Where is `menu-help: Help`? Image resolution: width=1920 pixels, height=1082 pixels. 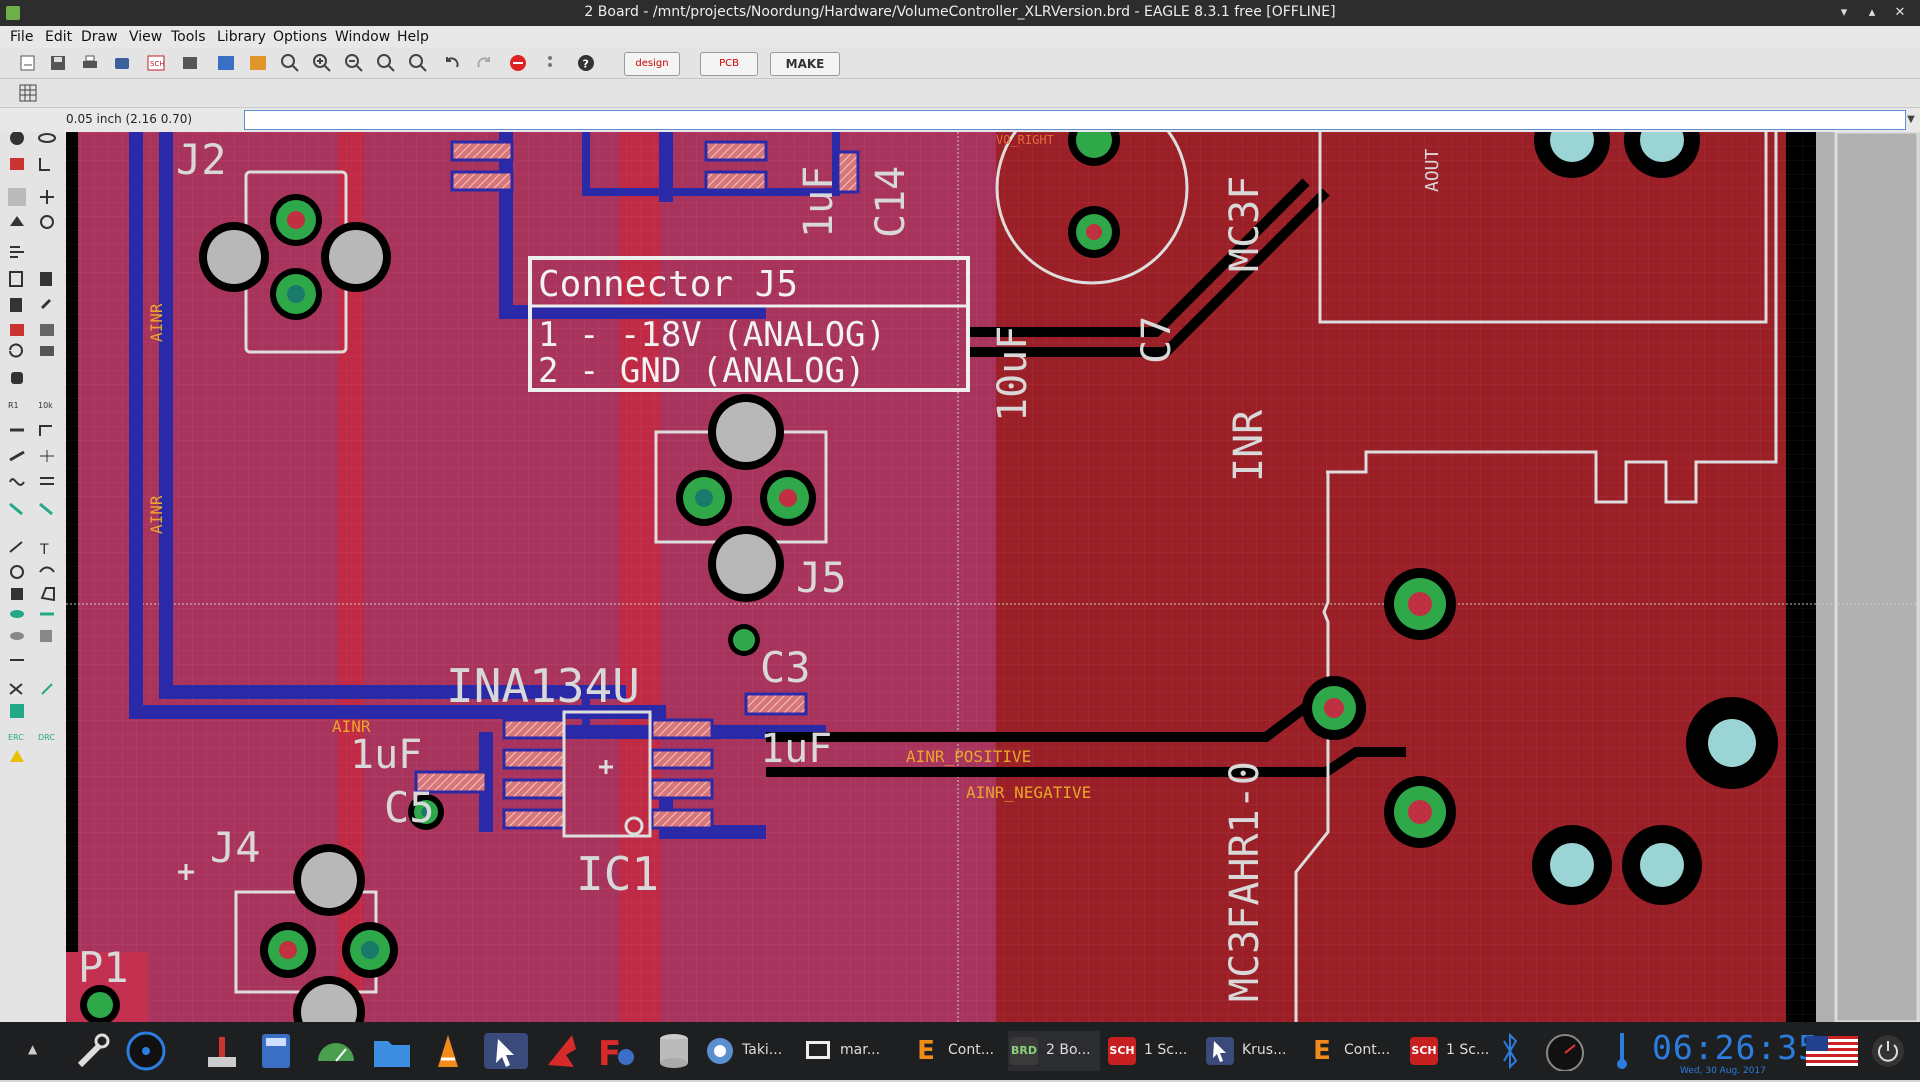 menu-help: Help is located at coordinates (413, 37).